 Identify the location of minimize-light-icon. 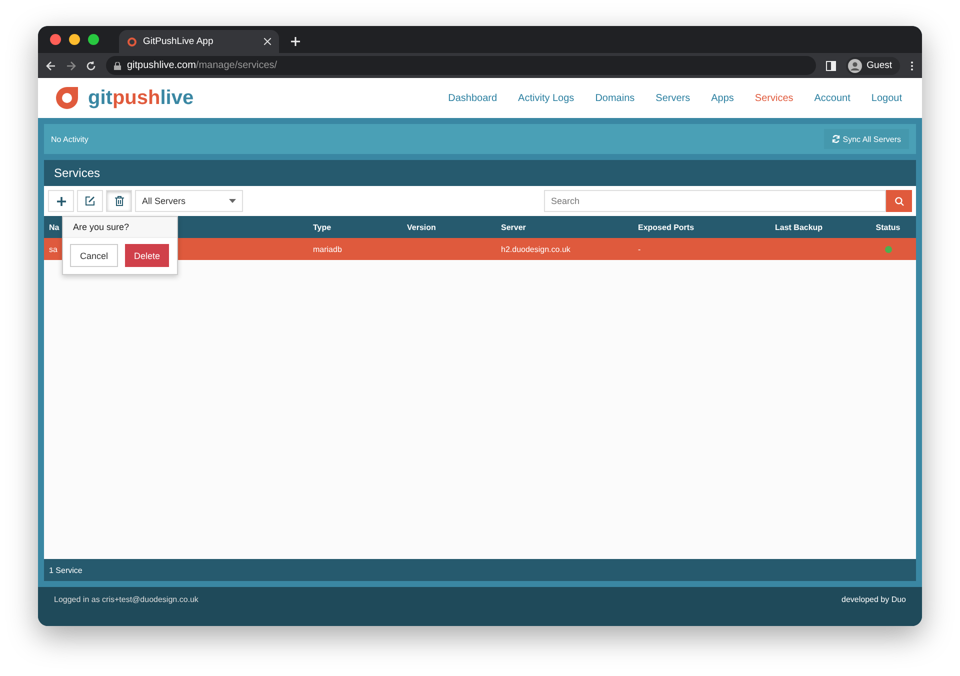
(74, 39).